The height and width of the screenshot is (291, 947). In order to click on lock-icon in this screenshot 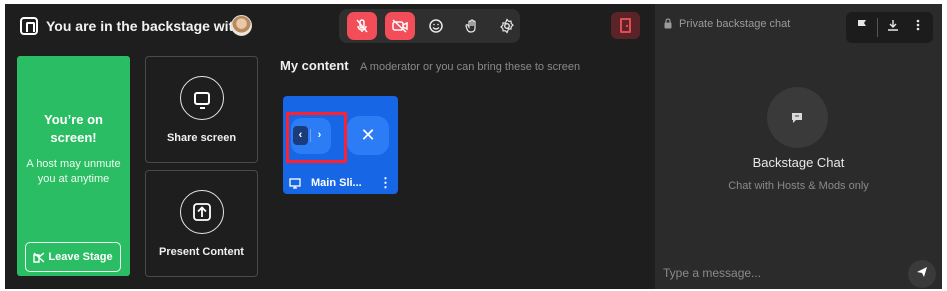, I will do `click(668, 23)`.